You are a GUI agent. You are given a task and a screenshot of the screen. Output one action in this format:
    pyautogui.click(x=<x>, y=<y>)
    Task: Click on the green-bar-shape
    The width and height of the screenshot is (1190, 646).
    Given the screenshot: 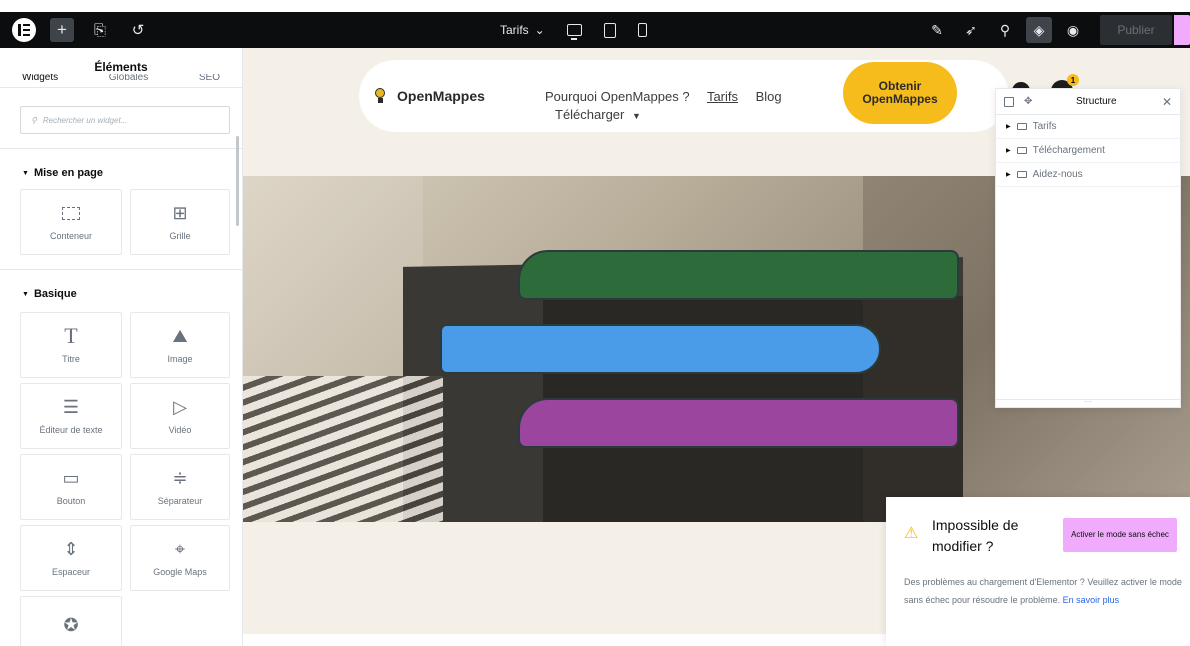 What is the action you would take?
    pyautogui.click(x=738, y=275)
    